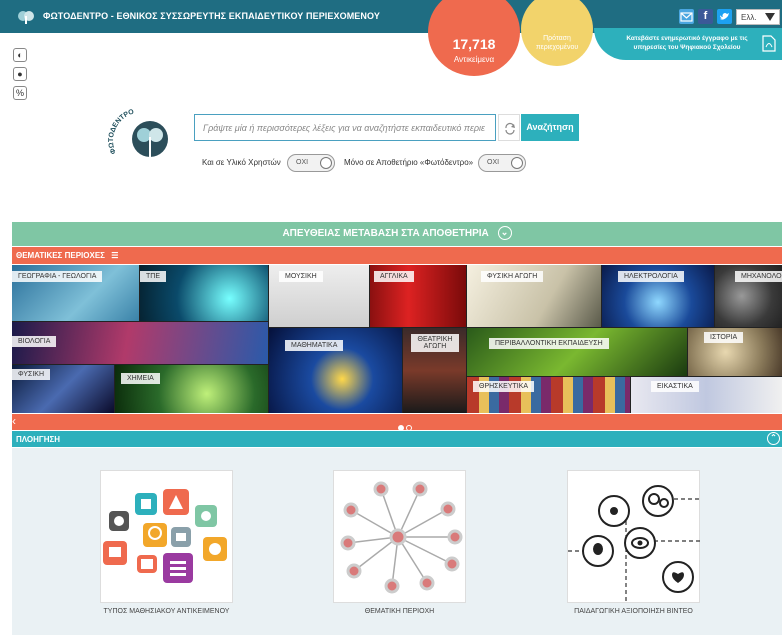 Image resolution: width=782 pixels, height=635 pixels. Describe the element at coordinates (397, 422) in the screenshot. I see `carousel-nav-bar: ‹` at that location.